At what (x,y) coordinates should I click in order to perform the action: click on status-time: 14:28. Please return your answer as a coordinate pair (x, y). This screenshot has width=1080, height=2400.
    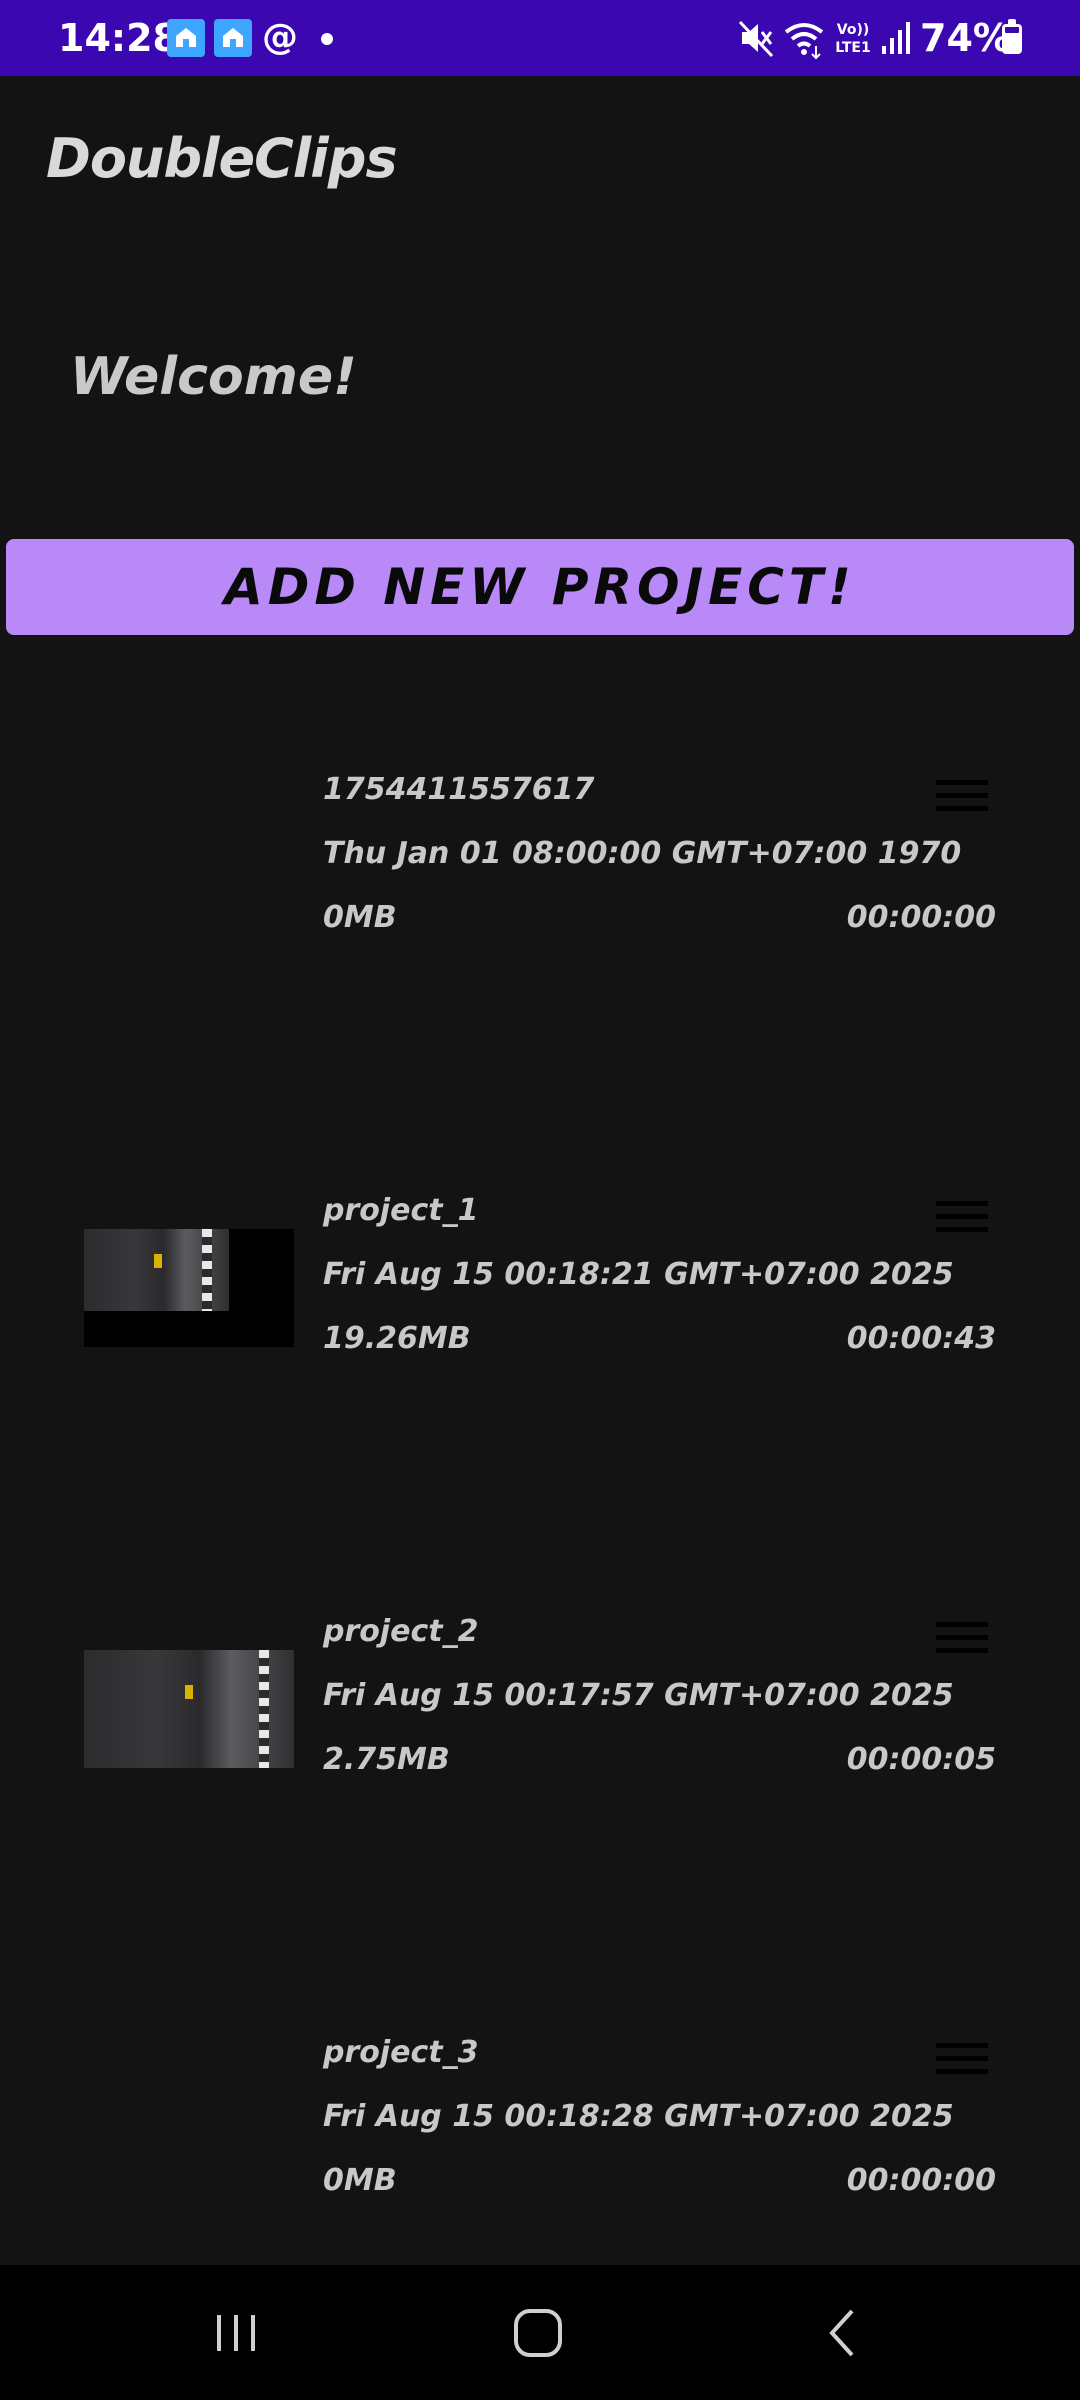
    Looking at the image, I should click on (118, 38).